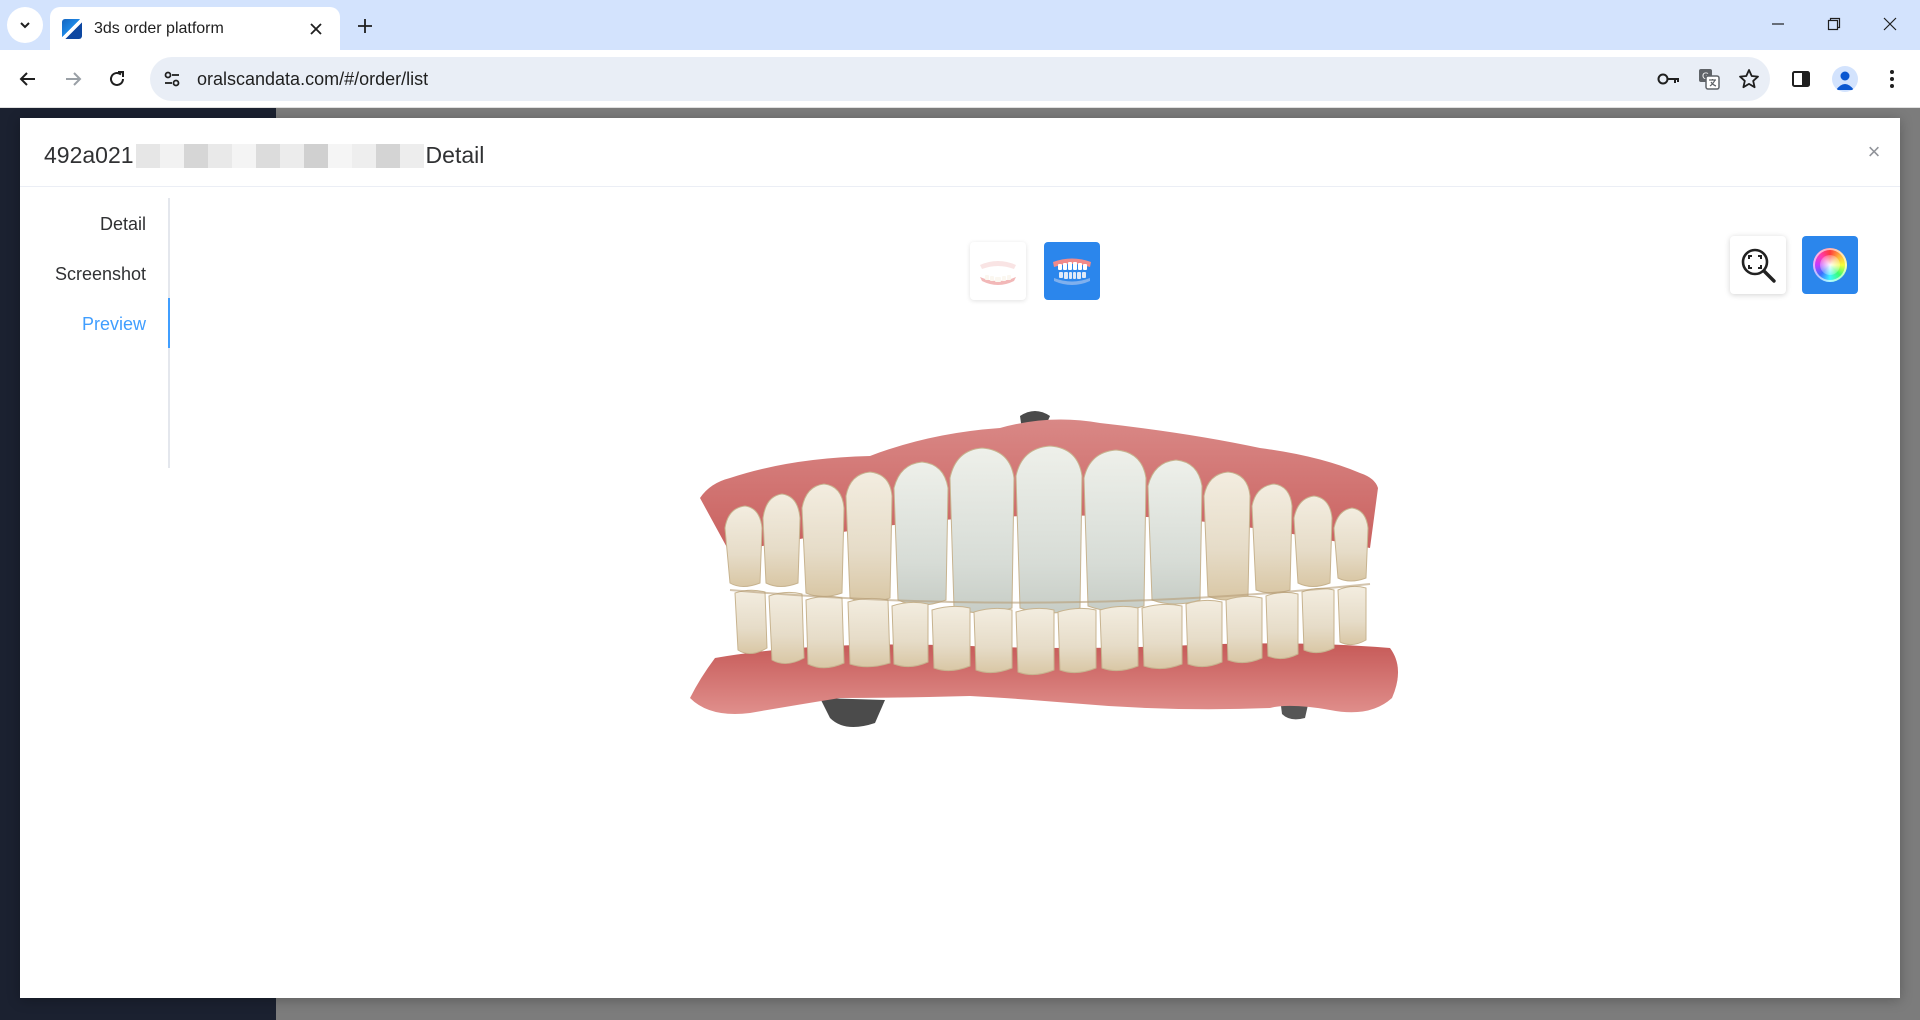 The height and width of the screenshot is (1020, 1920). What do you see at coordinates (923, 79) in the screenshot?
I see `url-text: oralscandata.com/#/order/list` at bounding box center [923, 79].